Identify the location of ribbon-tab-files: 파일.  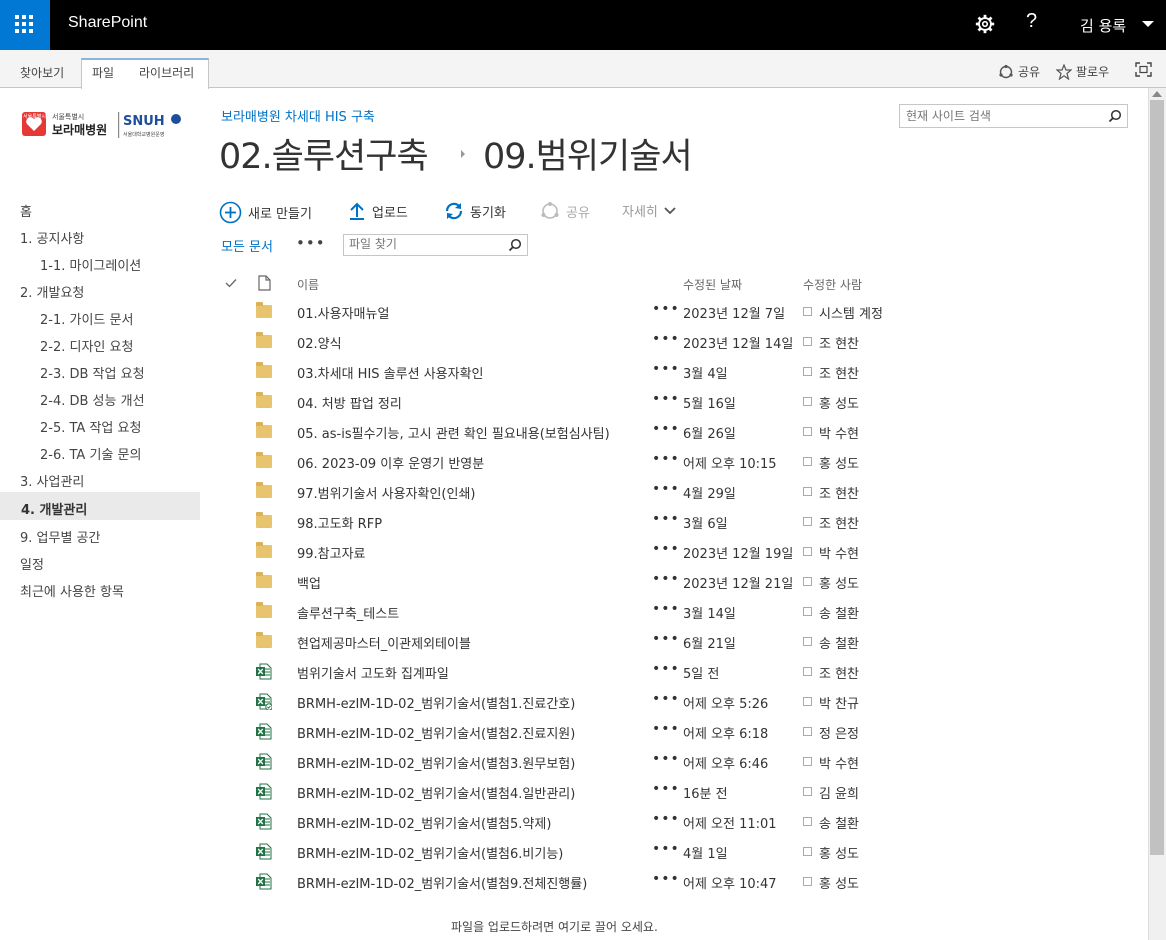
(103, 72).